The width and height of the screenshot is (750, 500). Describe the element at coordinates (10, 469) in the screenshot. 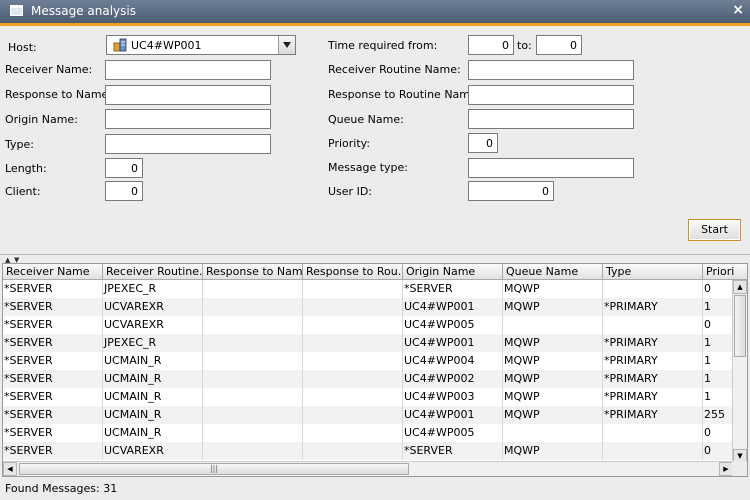

I see `scroll-left-icon: ◀` at that location.